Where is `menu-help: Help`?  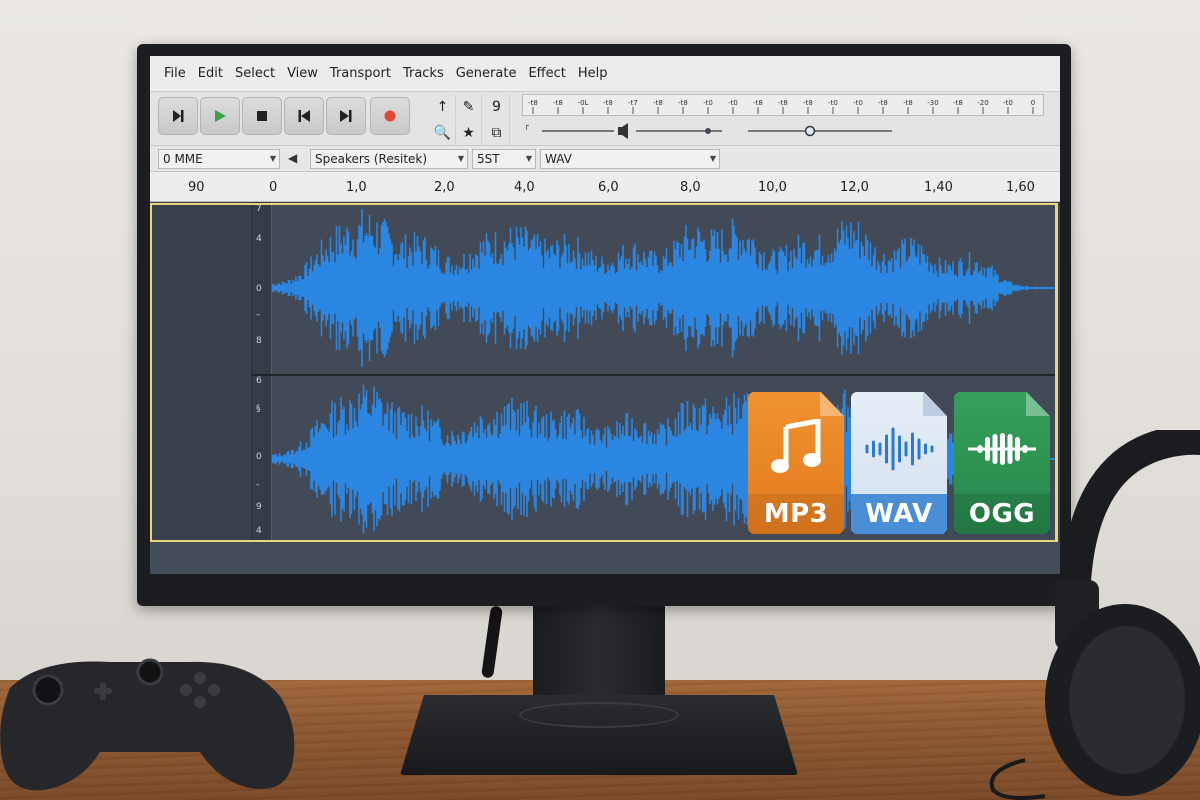
menu-help: Help is located at coordinates (593, 73).